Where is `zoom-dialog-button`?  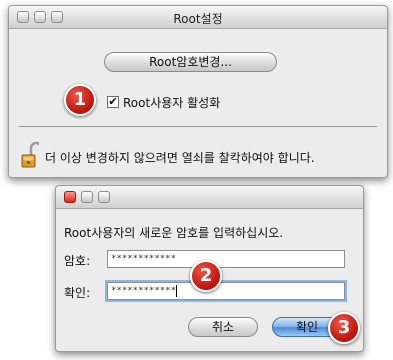 zoom-dialog-button is located at coordinates (104, 197).